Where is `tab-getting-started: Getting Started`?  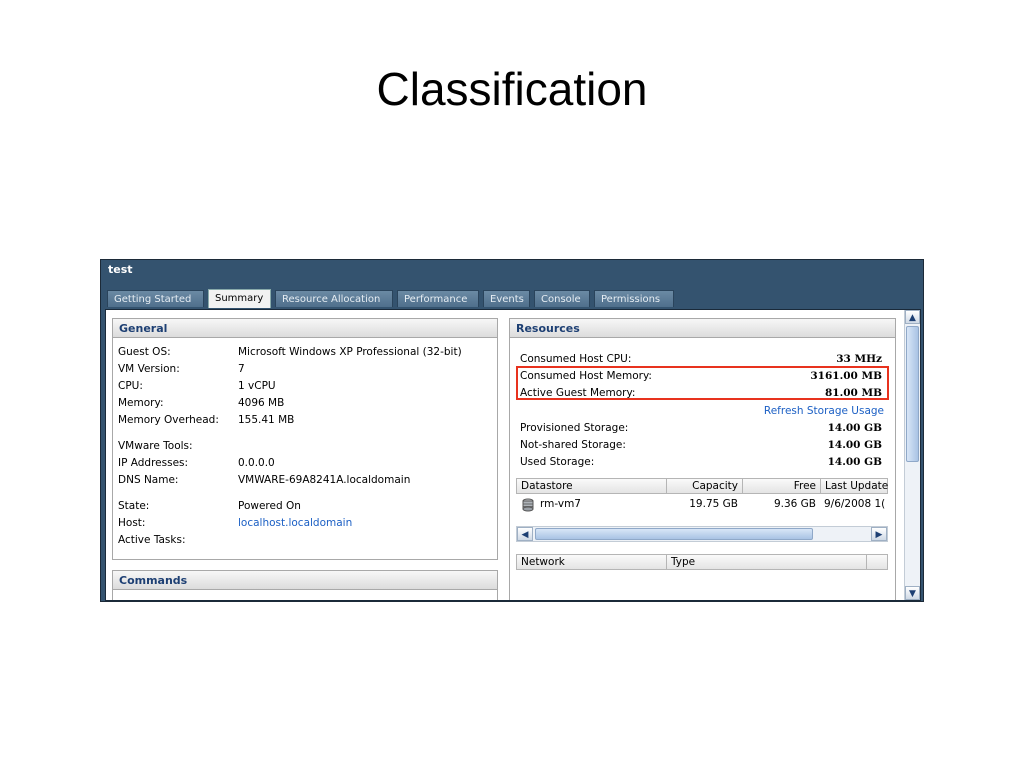 tab-getting-started: Getting Started is located at coordinates (155, 298).